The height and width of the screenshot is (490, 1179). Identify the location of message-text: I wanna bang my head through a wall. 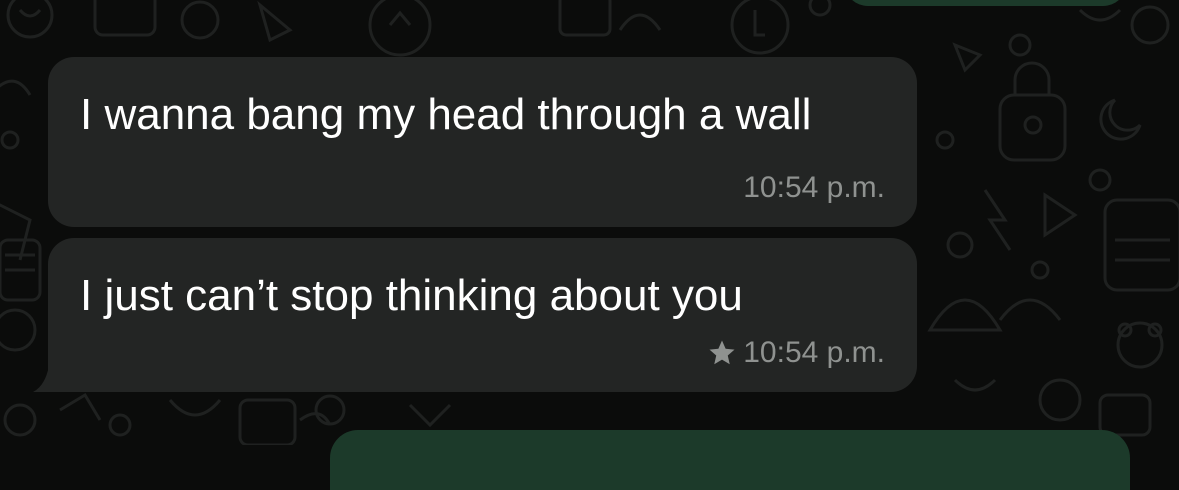
(446, 114).